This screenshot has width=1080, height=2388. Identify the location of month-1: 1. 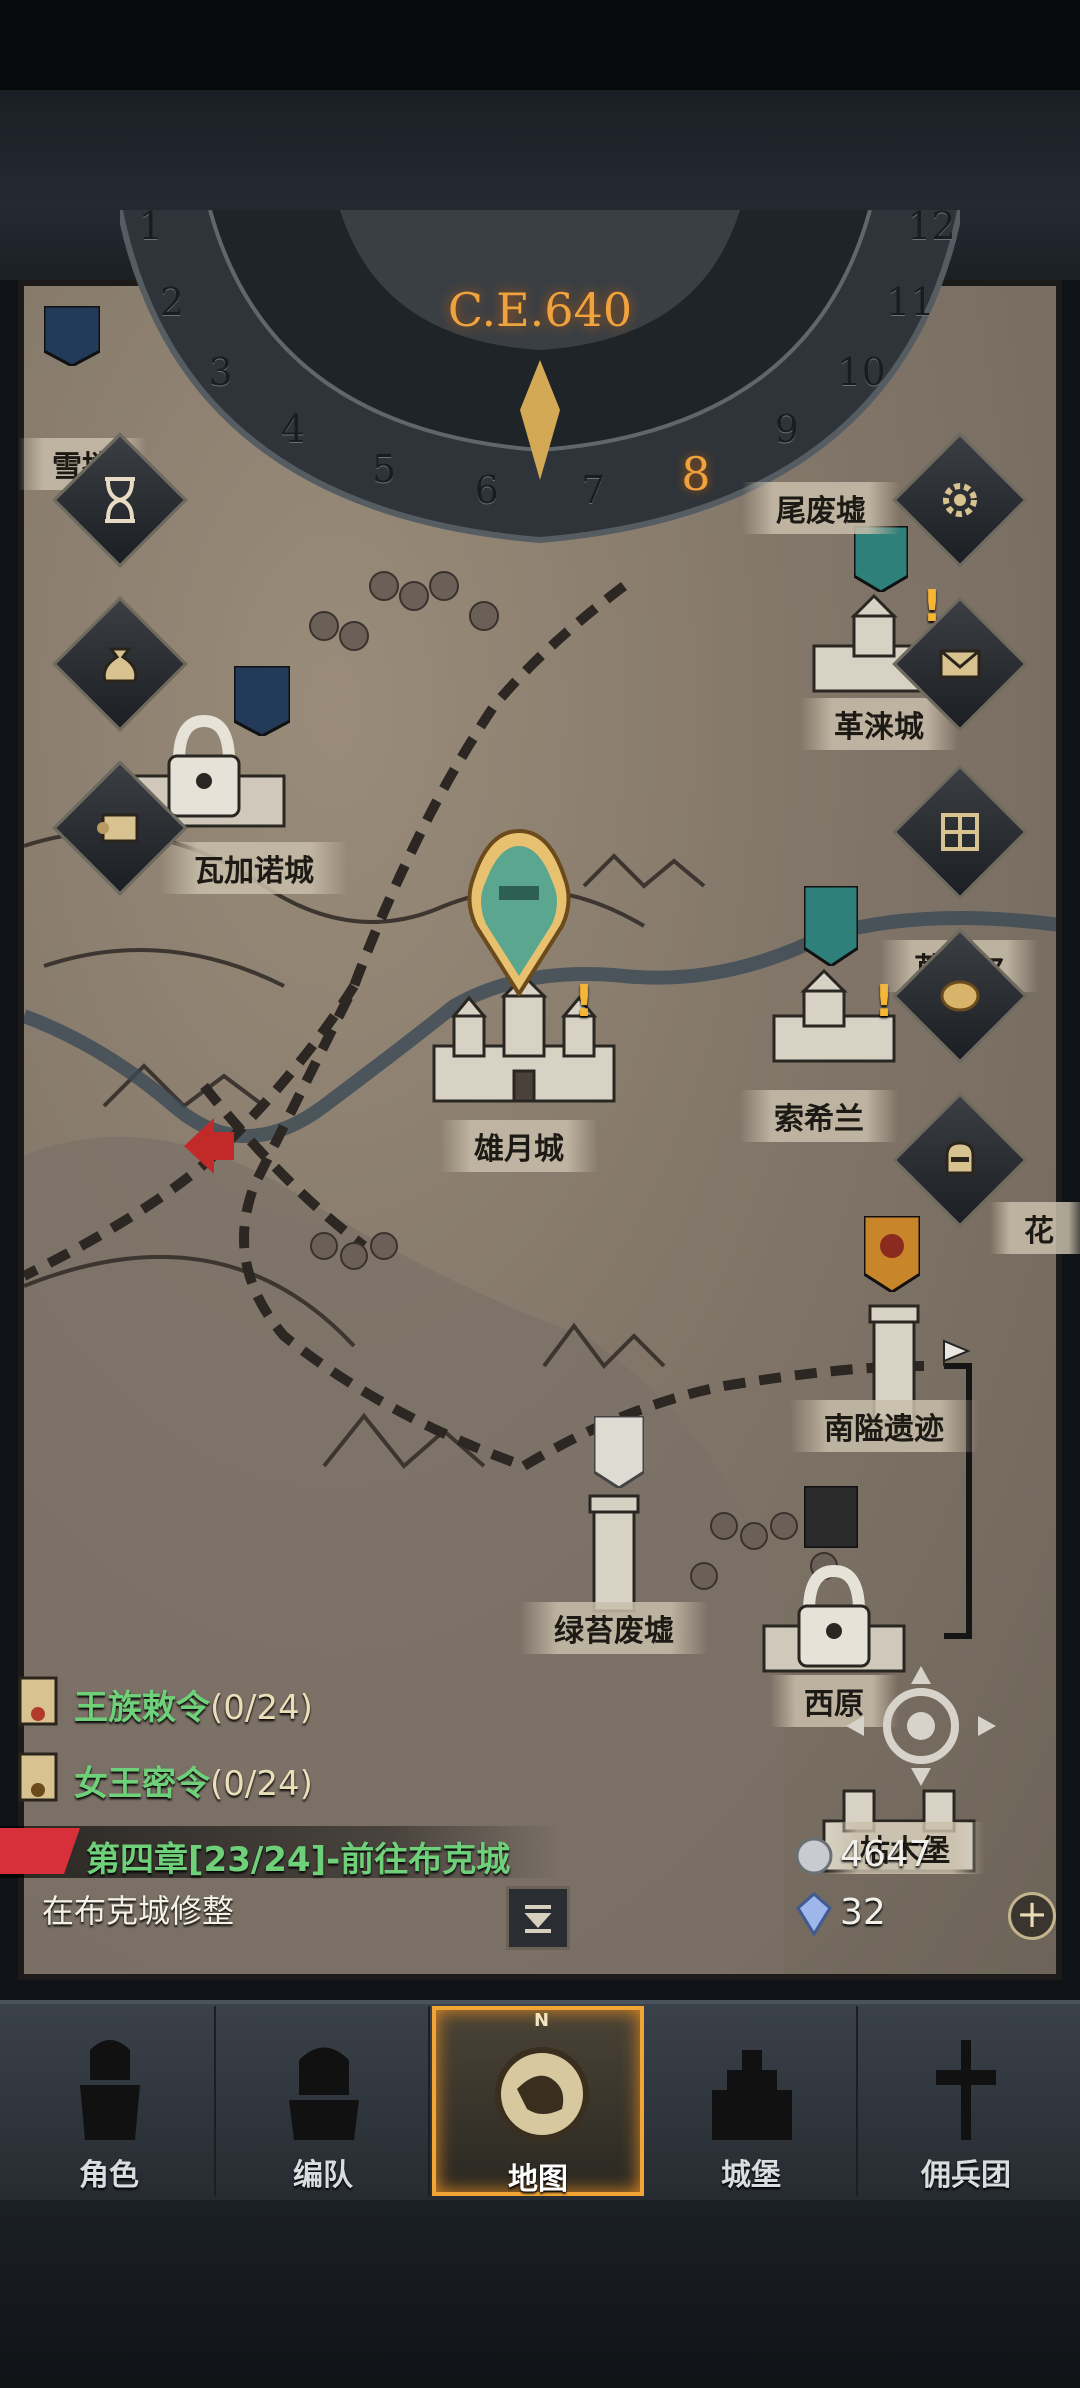
(151, 226).